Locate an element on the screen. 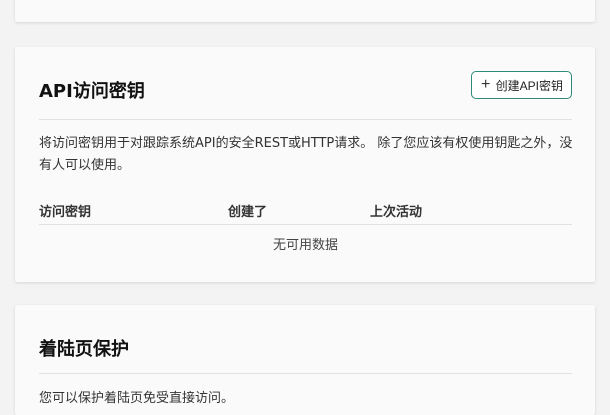 The width and height of the screenshot is (610, 415). landing-protection-description: 您可以保护着陆页免受直接访问。 is located at coordinates (137, 398).